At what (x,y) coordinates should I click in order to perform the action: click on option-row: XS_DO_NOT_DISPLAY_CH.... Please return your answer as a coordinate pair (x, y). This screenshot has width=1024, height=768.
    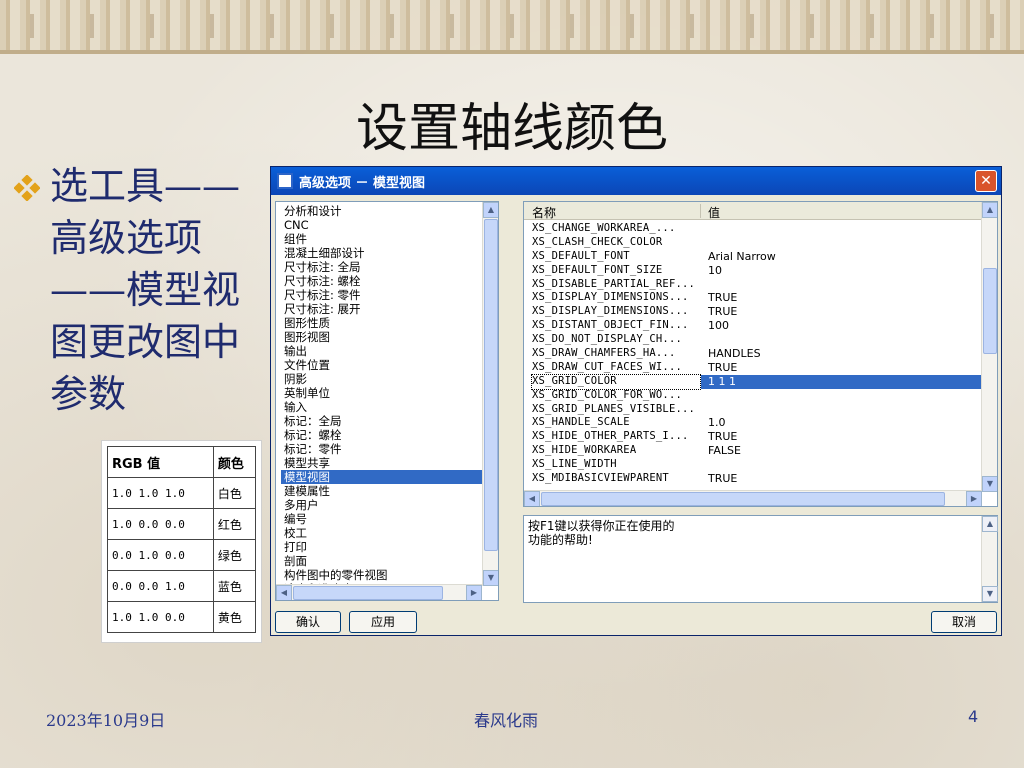
    Looking at the image, I should click on (753, 340).